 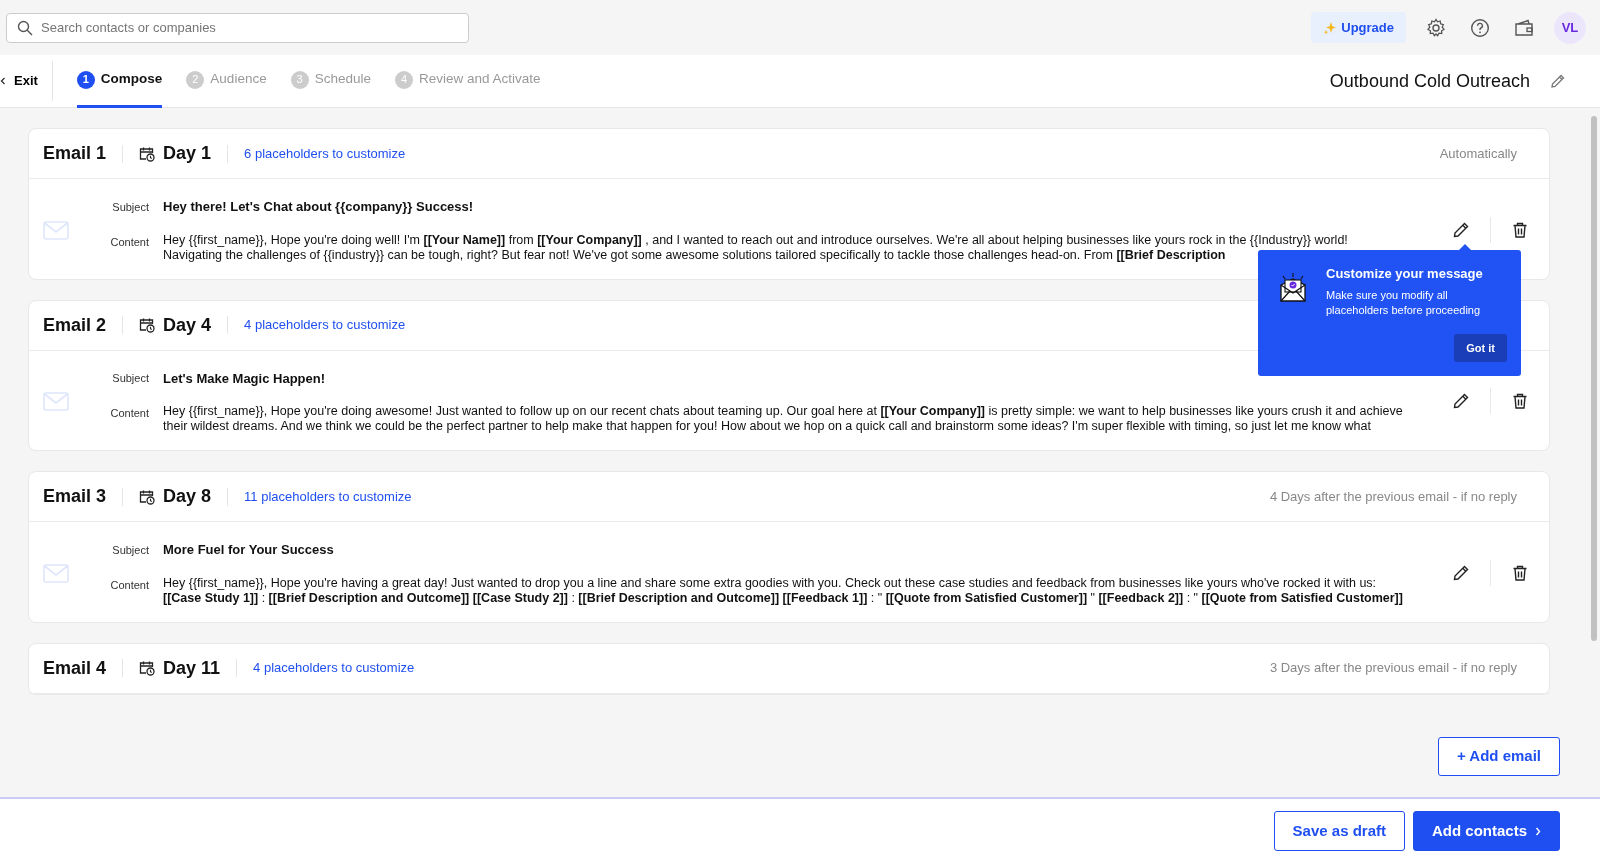 I want to click on save-draft-button: Save as draft, so click(x=1339, y=831).